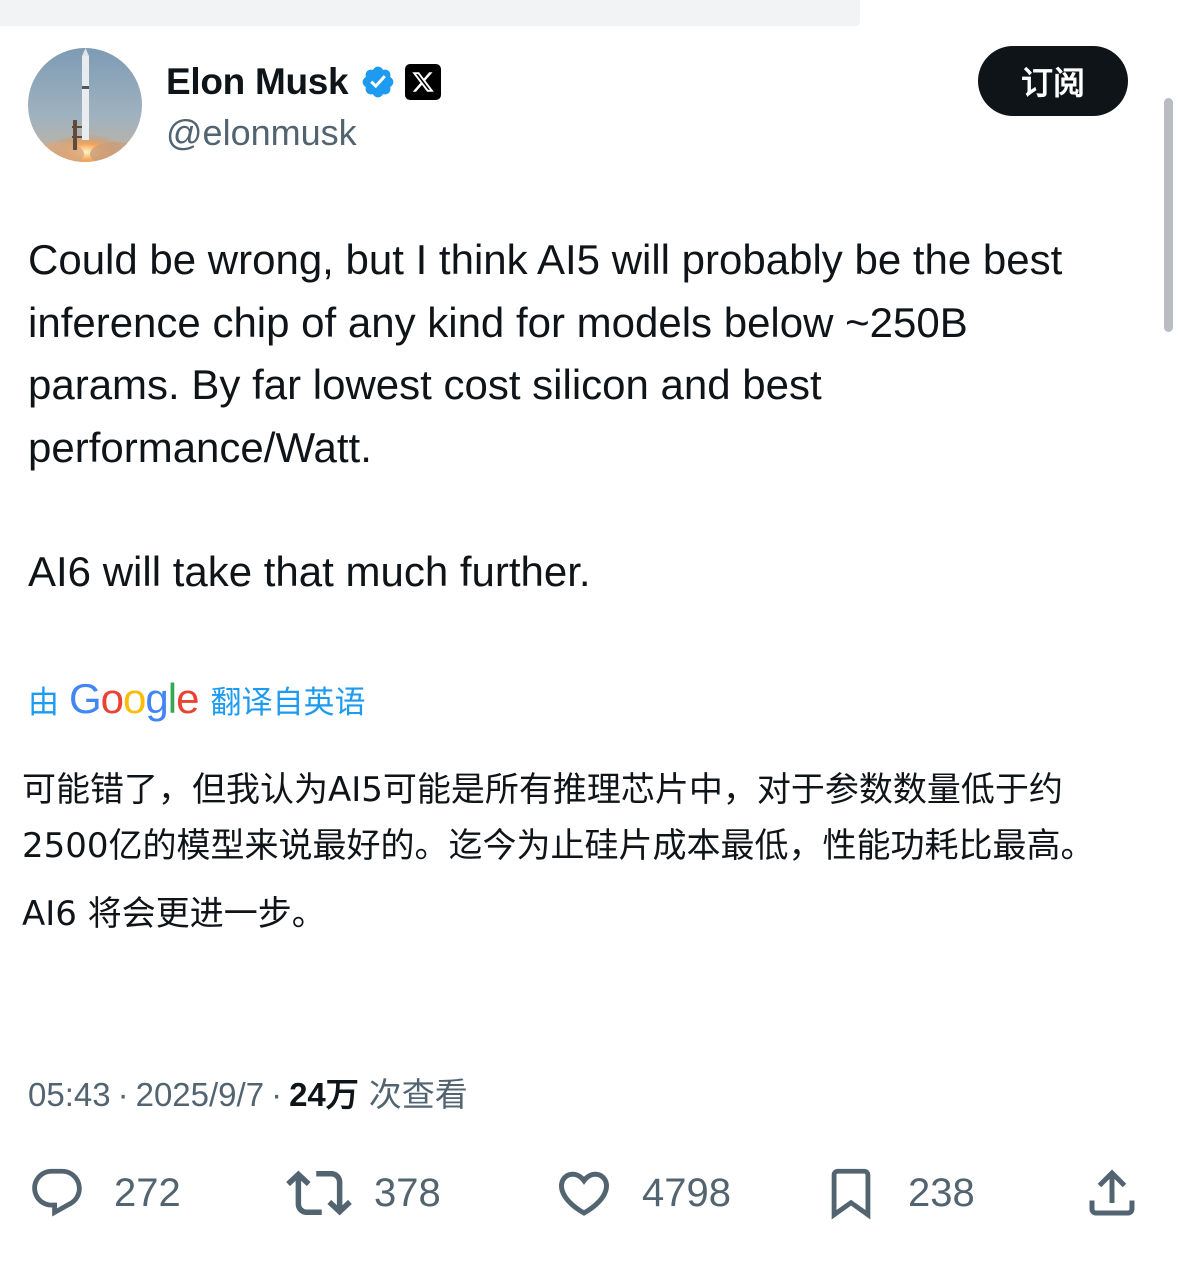  I want to click on like-count: 4798, so click(686, 1192).